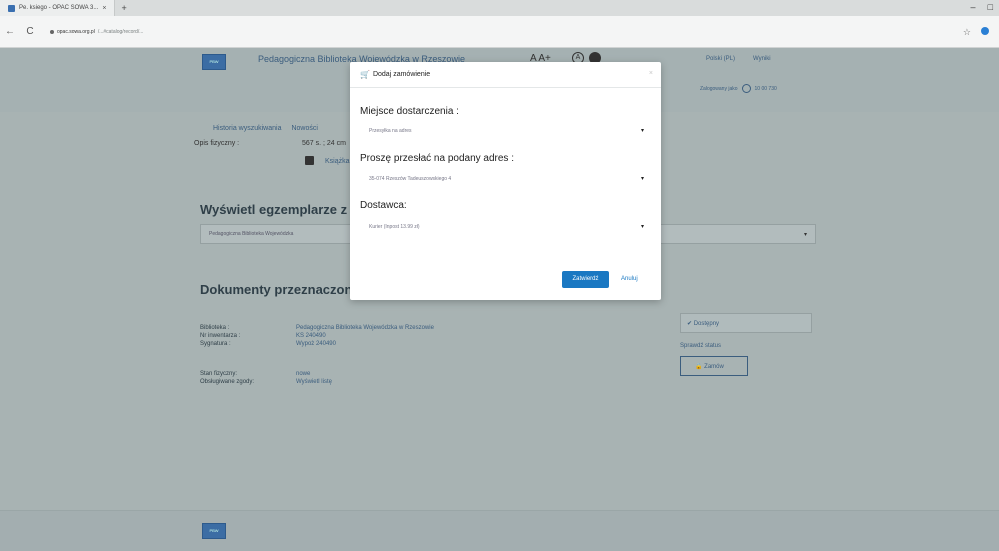 The width and height of the screenshot is (999, 551). I want to click on results-link: Wyniki, so click(762, 59).